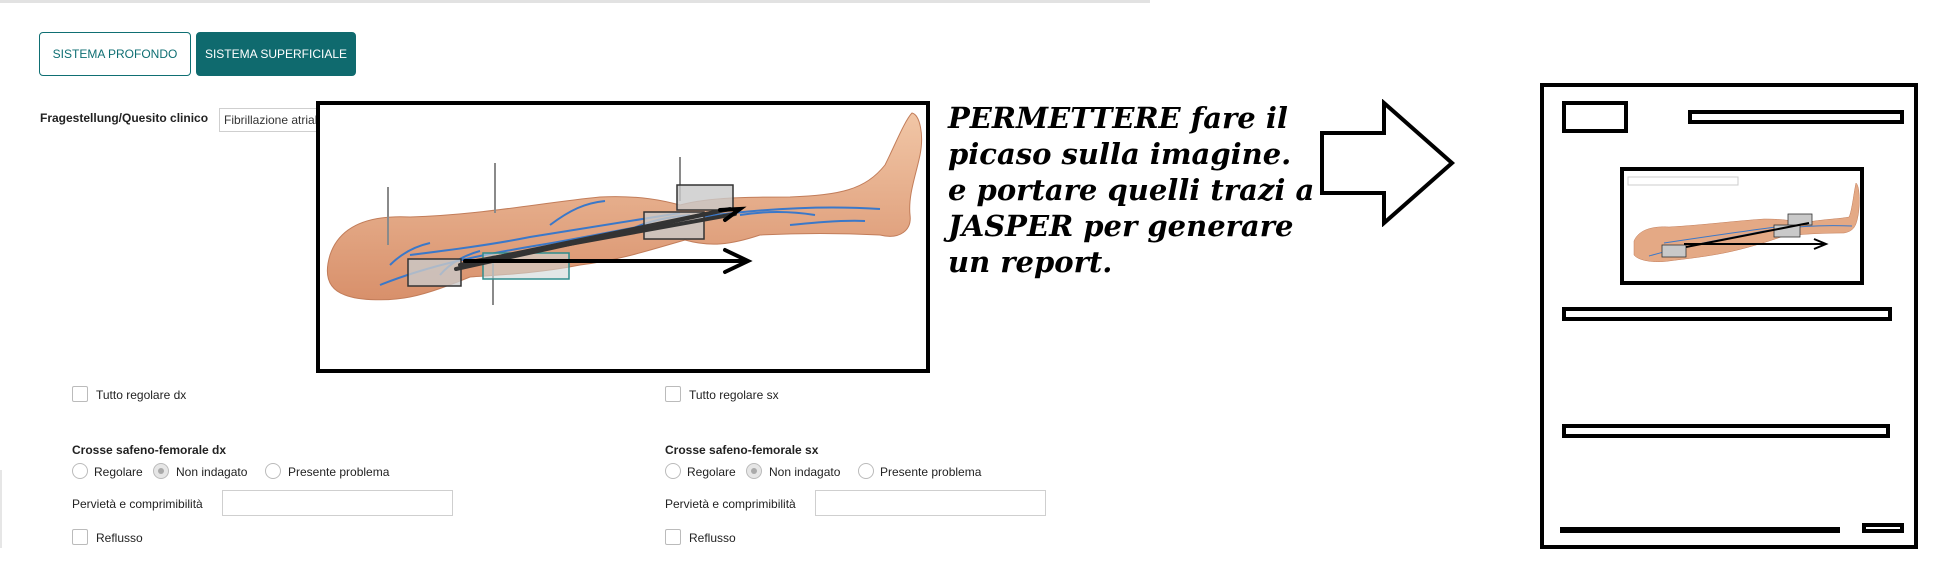 Image resolution: width=1948 pixels, height=578 pixels. Describe the element at coordinates (1743, 219) in the screenshot. I see `report-leg-thumbnail` at that location.